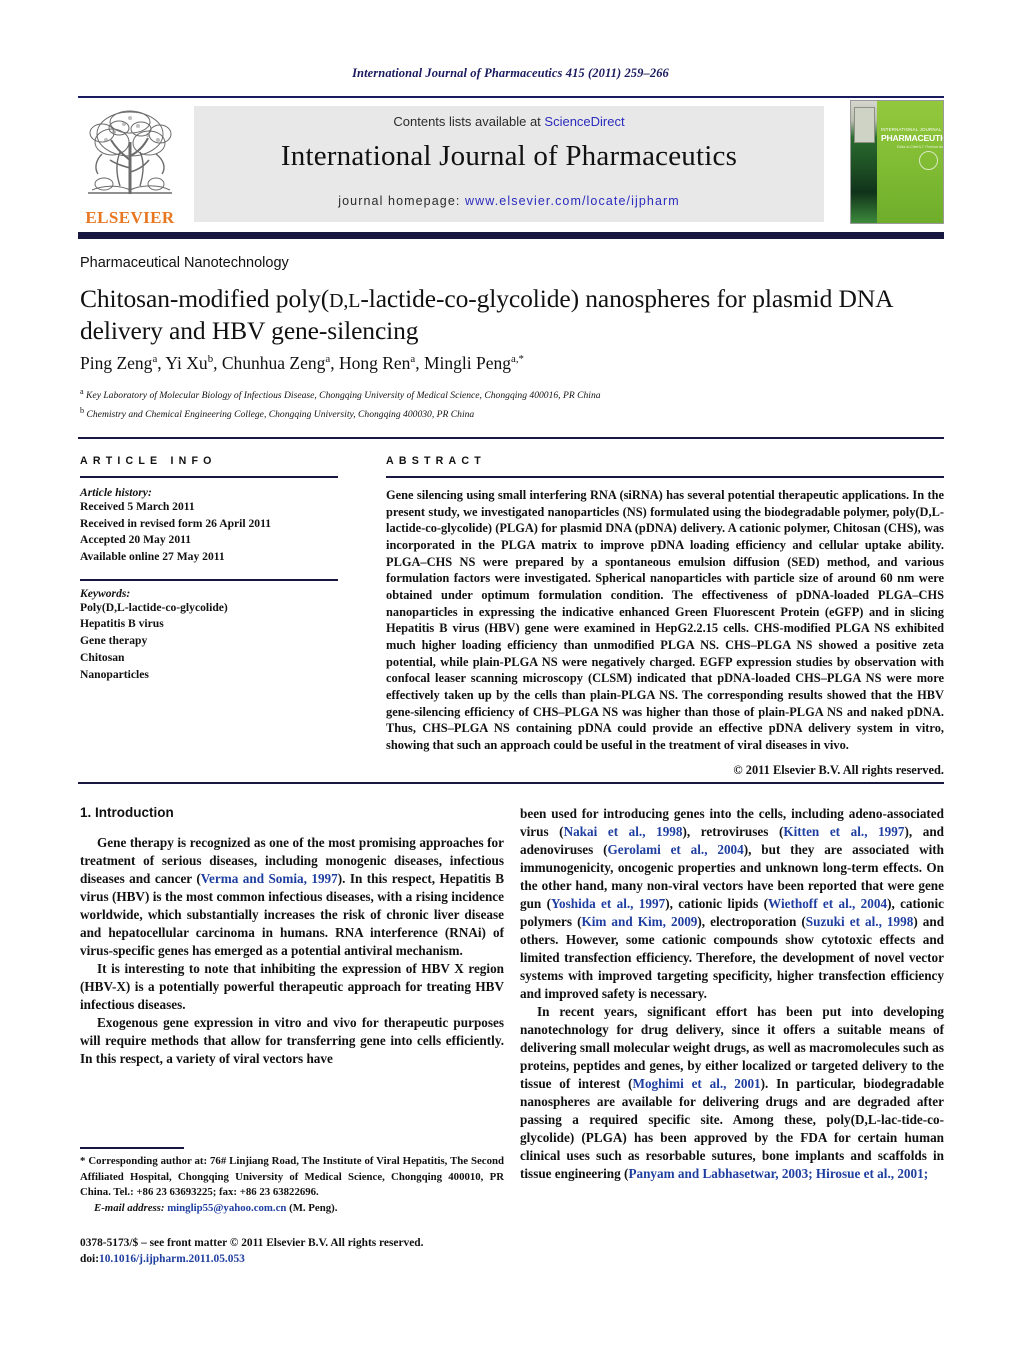 The image size is (1021, 1351). Describe the element at coordinates (517, 359) in the screenshot. I see `author-affil-marker: a,*` at that location.